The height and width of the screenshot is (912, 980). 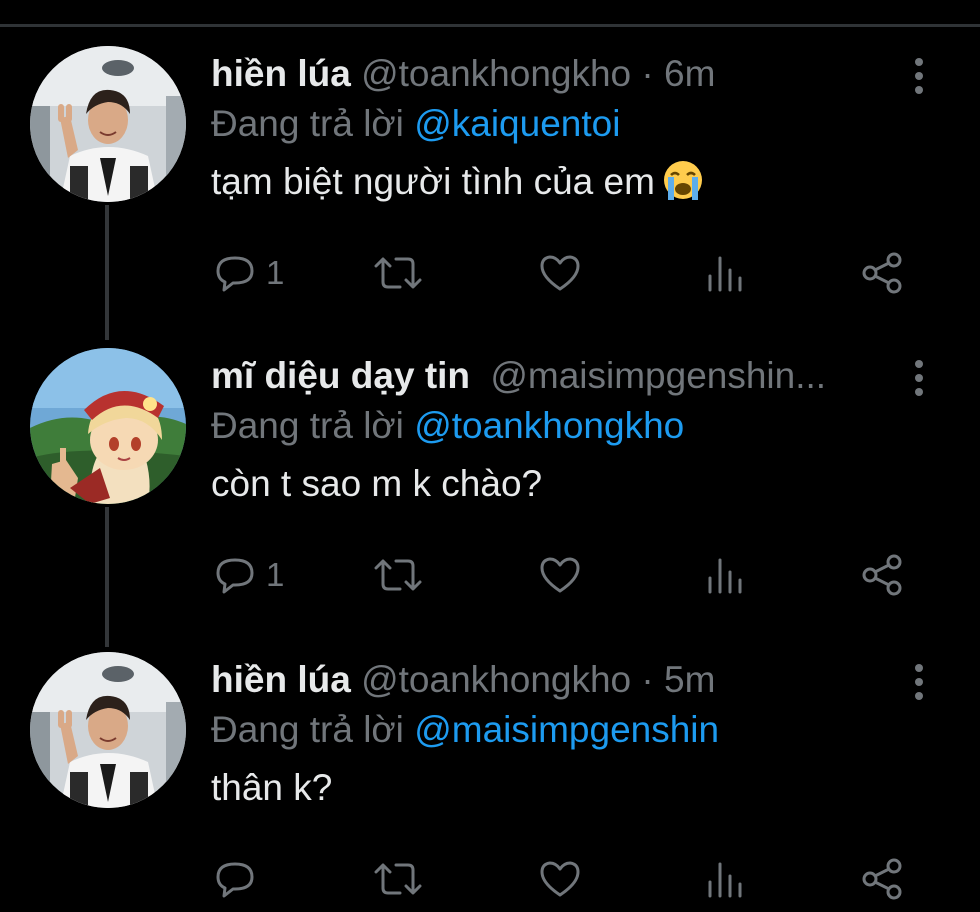 I want to click on action-bar, so click(x=567, y=879).